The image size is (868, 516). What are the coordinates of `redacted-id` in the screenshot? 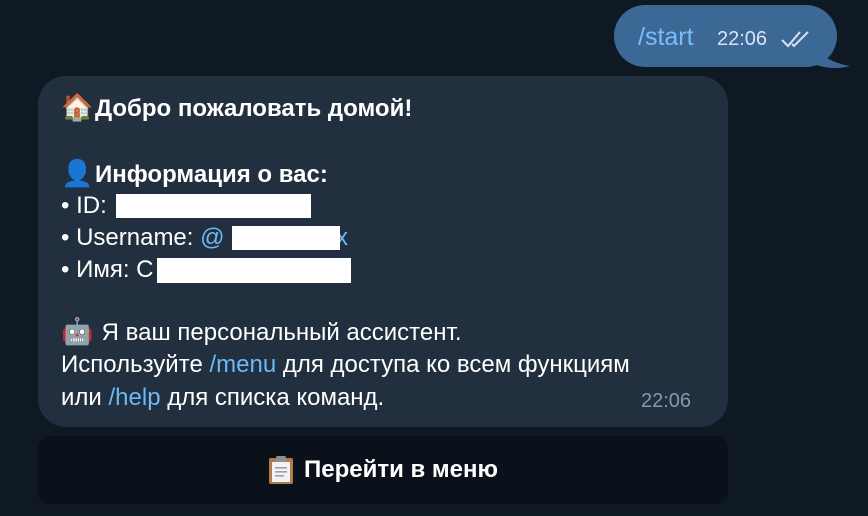 It's located at (213, 206).